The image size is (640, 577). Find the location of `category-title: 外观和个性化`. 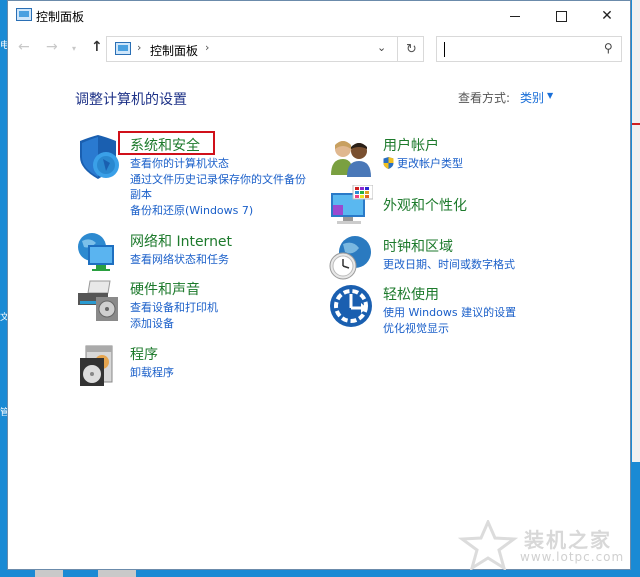

category-title: 外观和个性化 is located at coordinates (425, 205).